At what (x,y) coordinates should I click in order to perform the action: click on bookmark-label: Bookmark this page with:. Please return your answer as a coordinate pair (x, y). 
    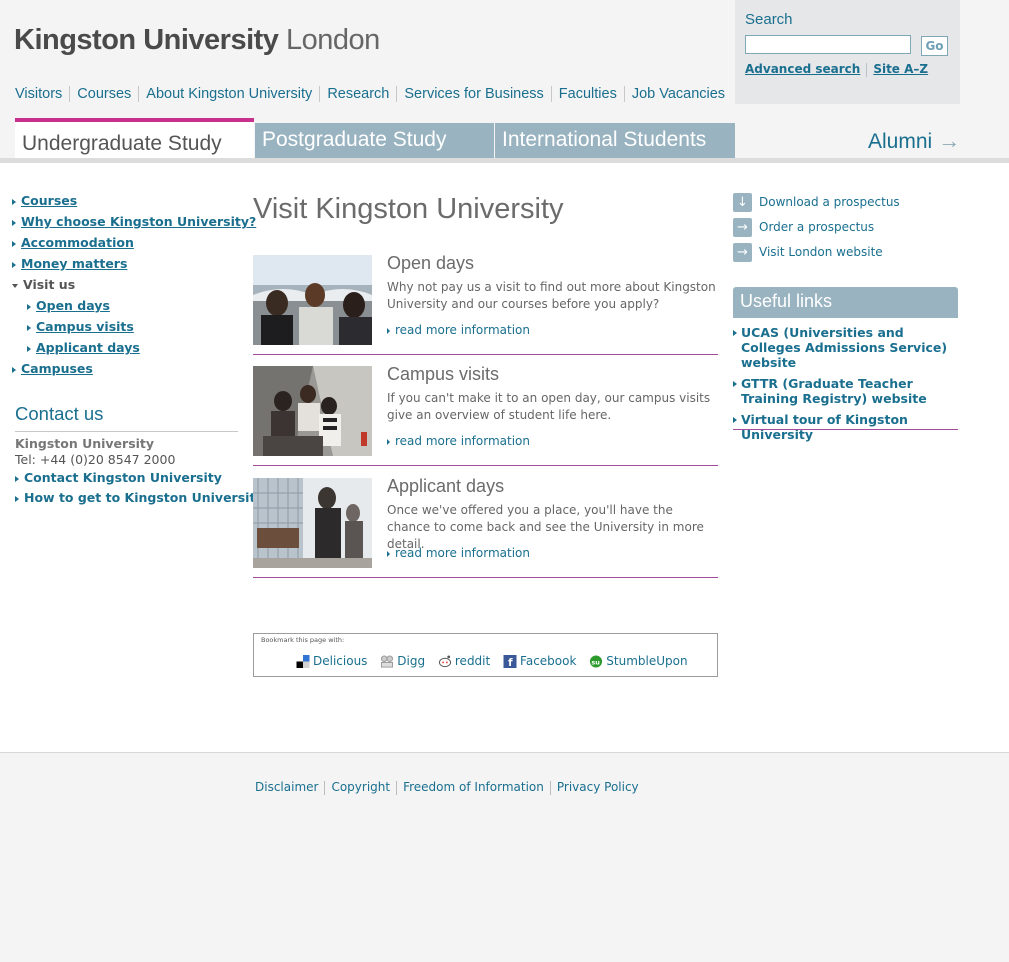
    Looking at the image, I should click on (303, 640).